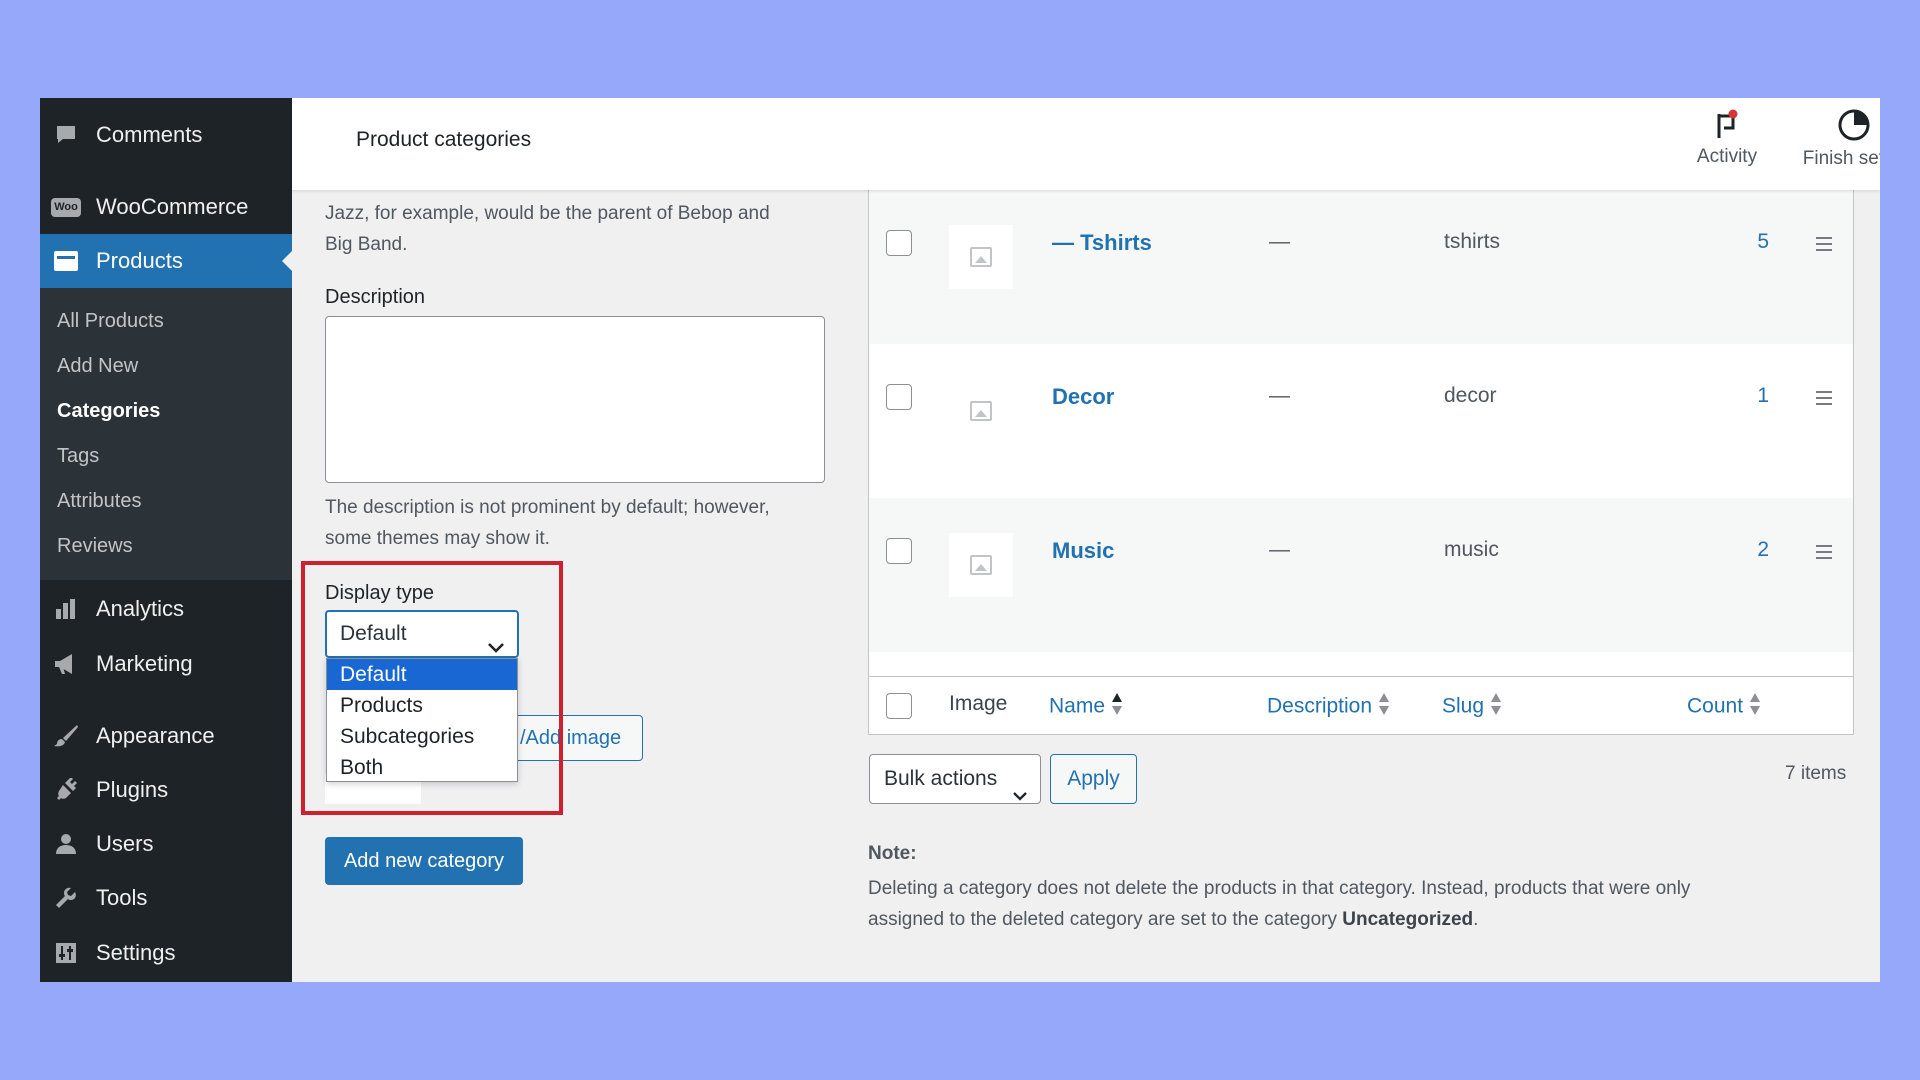  What do you see at coordinates (149, 134) in the screenshot?
I see `sidebar-item-label: Comments` at bounding box center [149, 134].